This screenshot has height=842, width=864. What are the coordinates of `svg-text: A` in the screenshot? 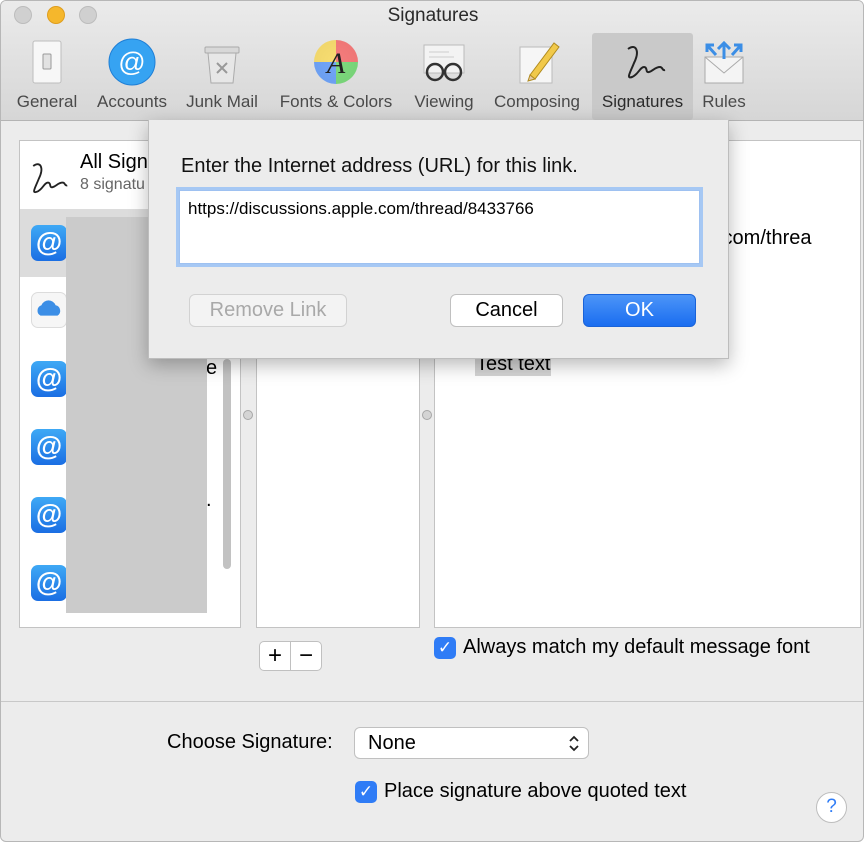 It's located at (335, 63).